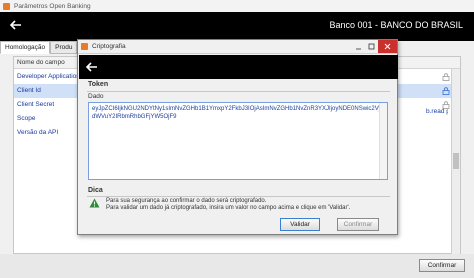  Describe the element at coordinates (383, 141) in the screenshot. I see `textarea-scrollbar` at that location.